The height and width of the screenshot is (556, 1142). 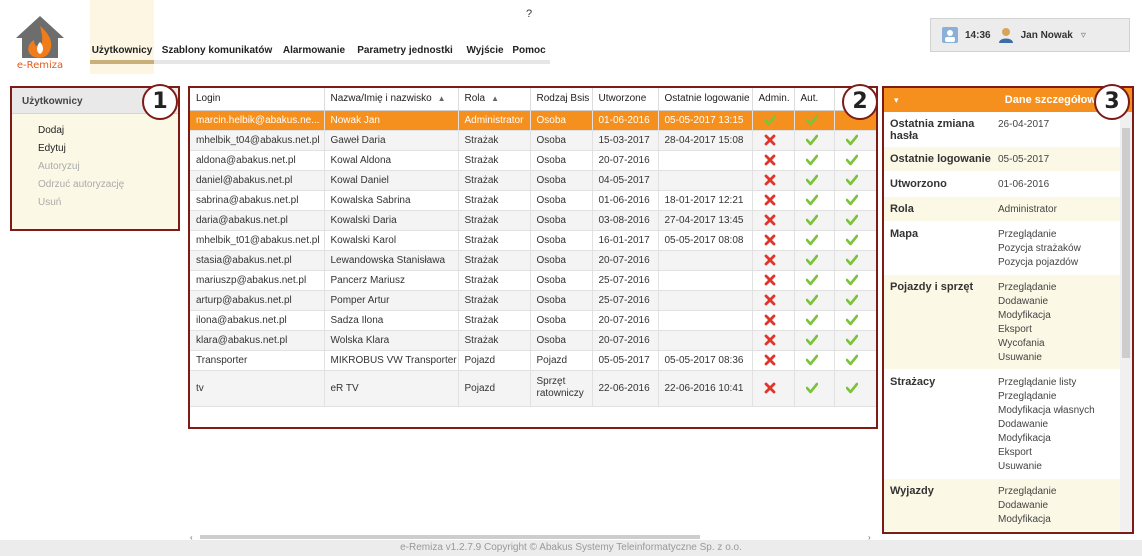 I want to click on cell-created: 05-05-2017, so click(x=625, y=360).